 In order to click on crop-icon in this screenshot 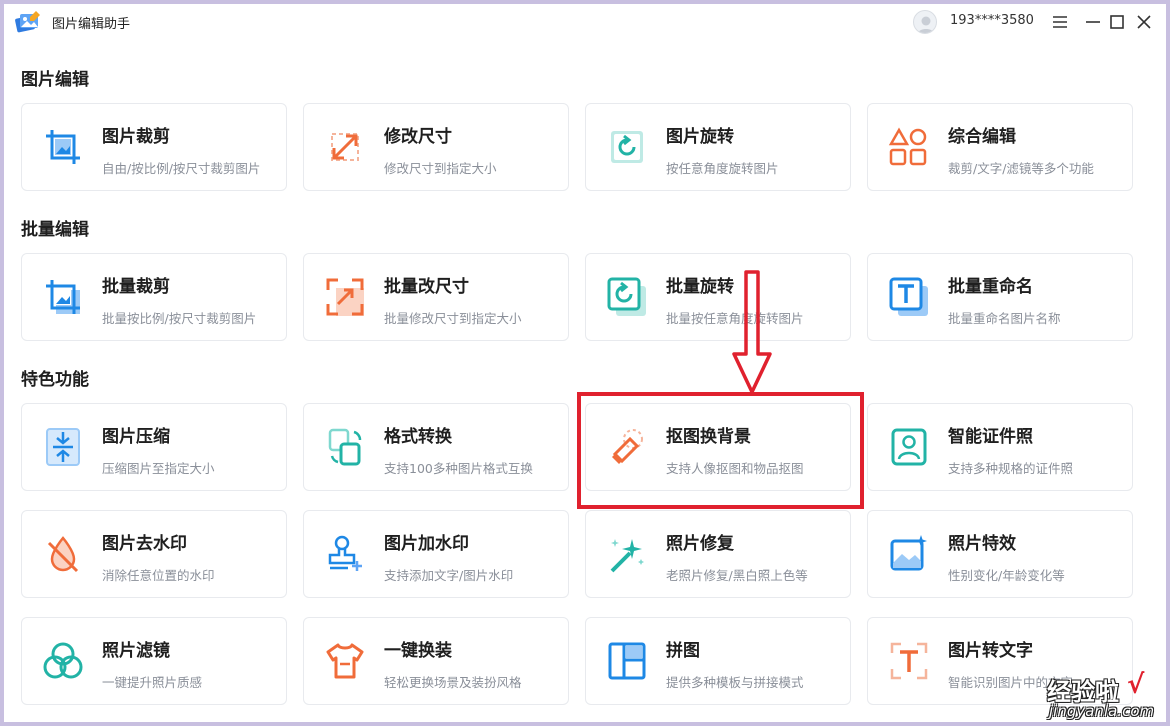, I will do `click(63, 147)`.